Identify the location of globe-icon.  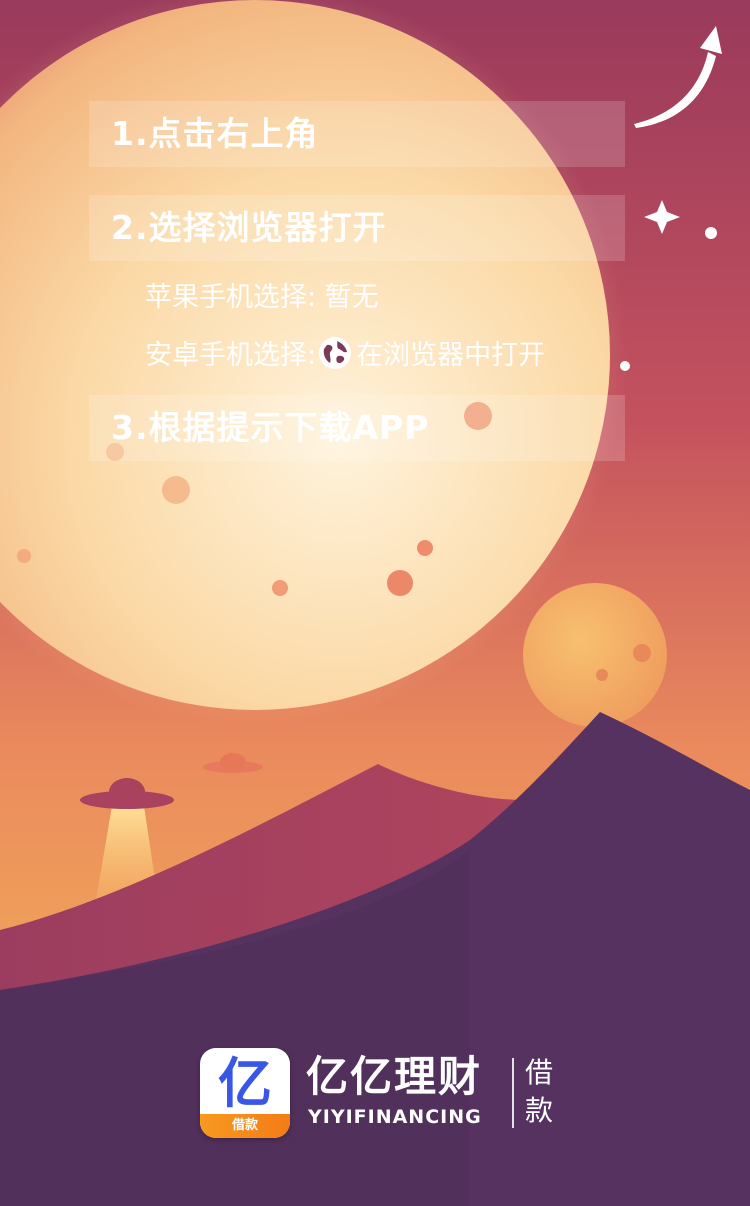
(335, 353).